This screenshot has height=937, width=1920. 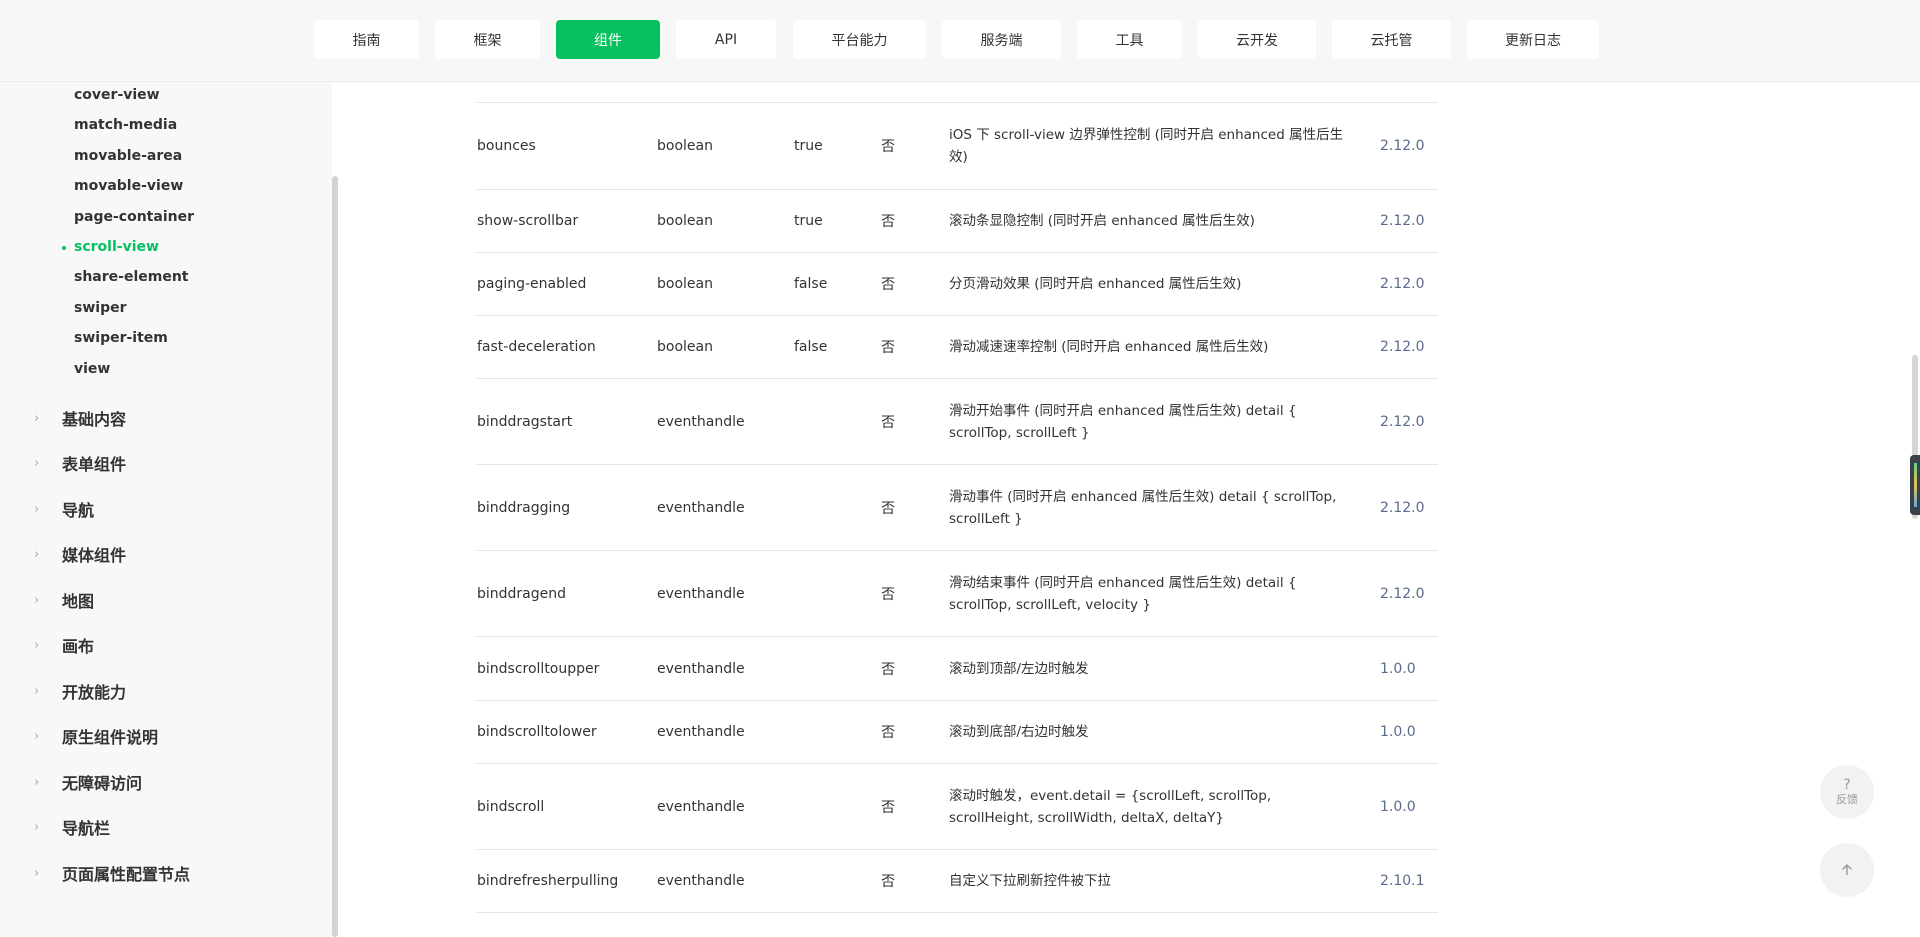 I want to click on attr-description: 滚动到底部/右边时触发, so click(x=1019, y=732).